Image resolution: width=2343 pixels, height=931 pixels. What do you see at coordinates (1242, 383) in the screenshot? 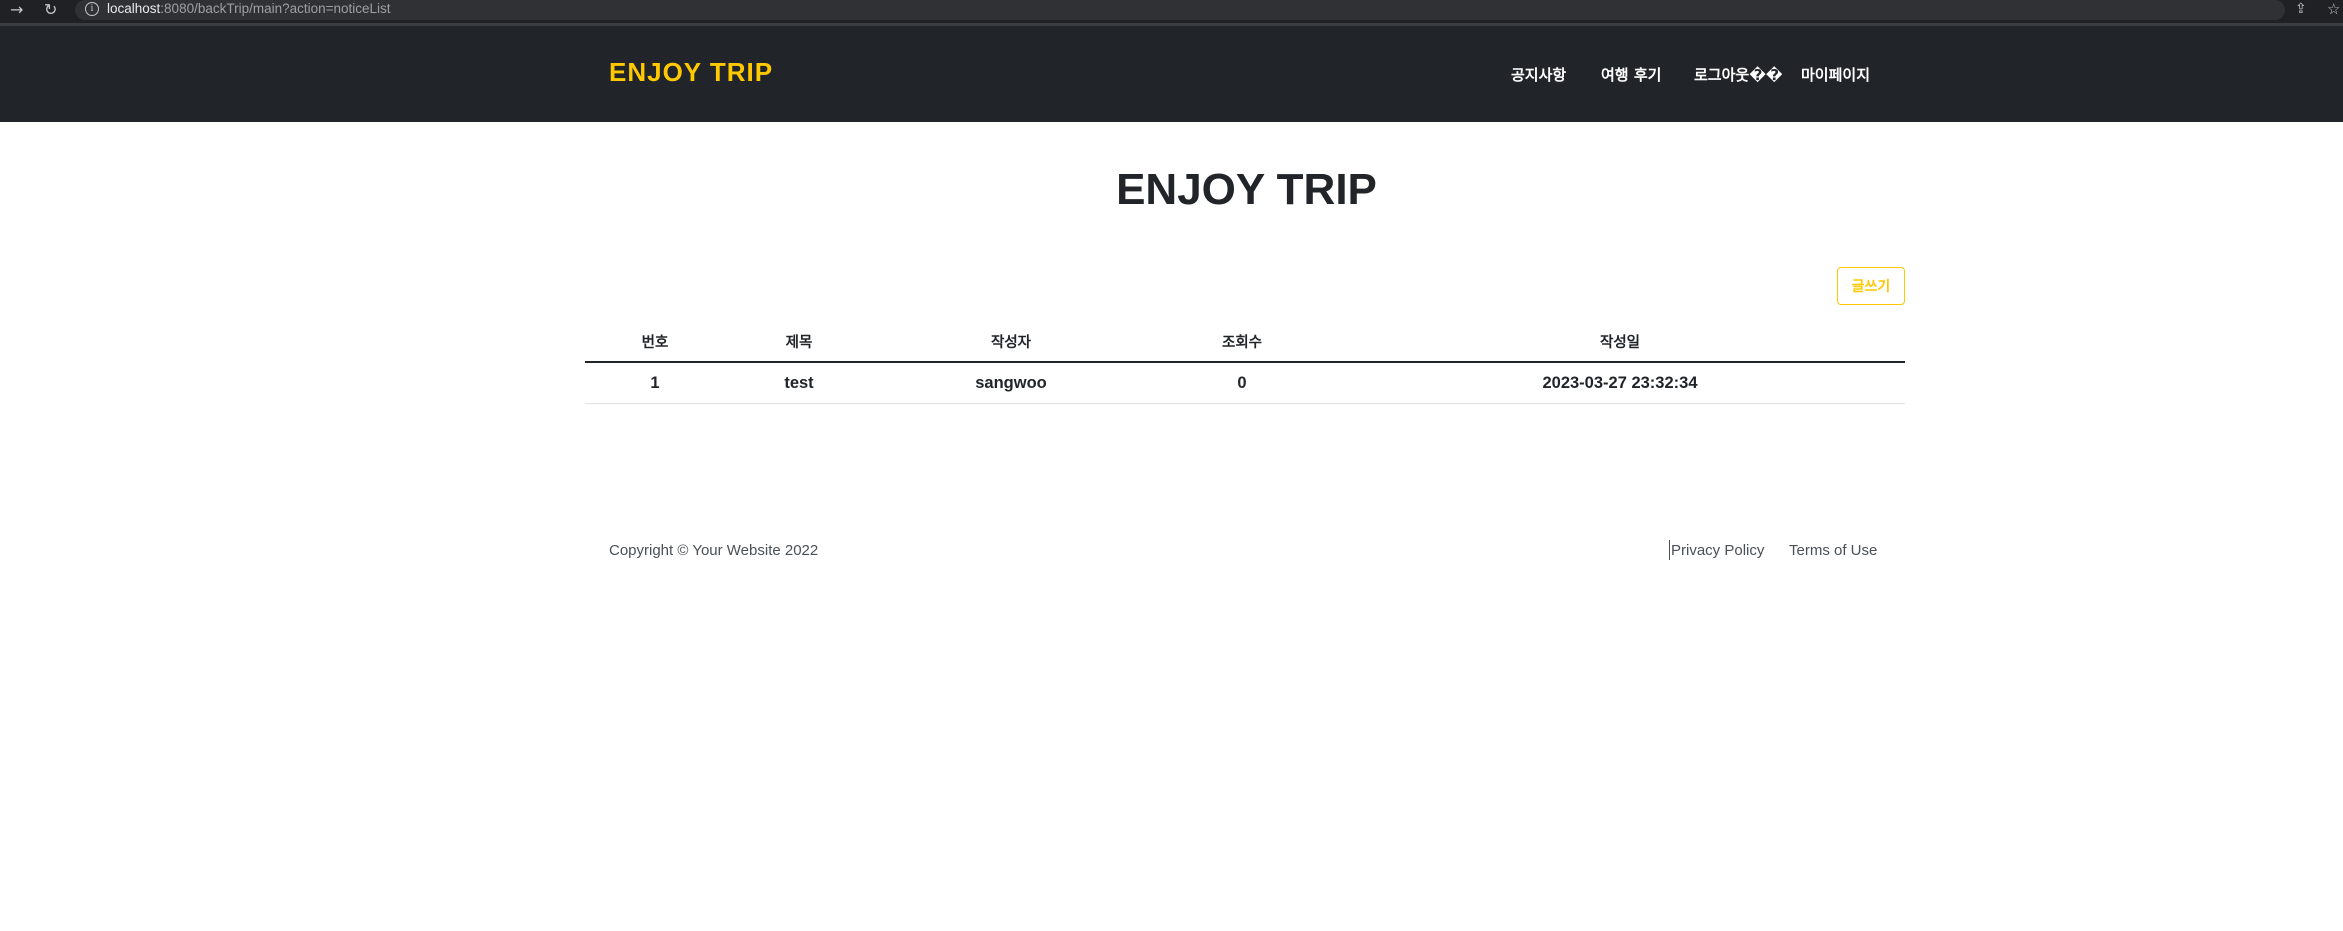
I see `cell-views: 0` at bounding box center [1242, 383].